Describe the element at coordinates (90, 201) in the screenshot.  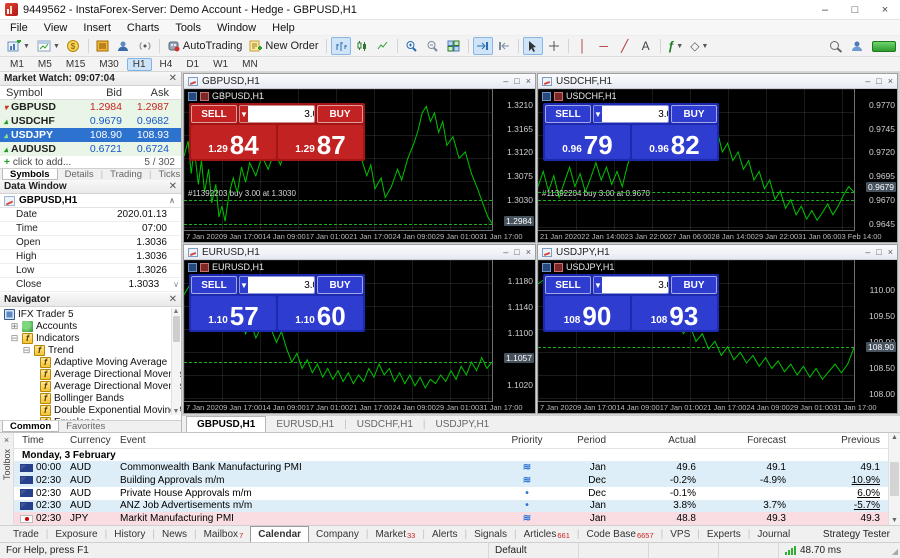
I see `data-window-symbol: GBPUSD,H1 ∧` at that location.